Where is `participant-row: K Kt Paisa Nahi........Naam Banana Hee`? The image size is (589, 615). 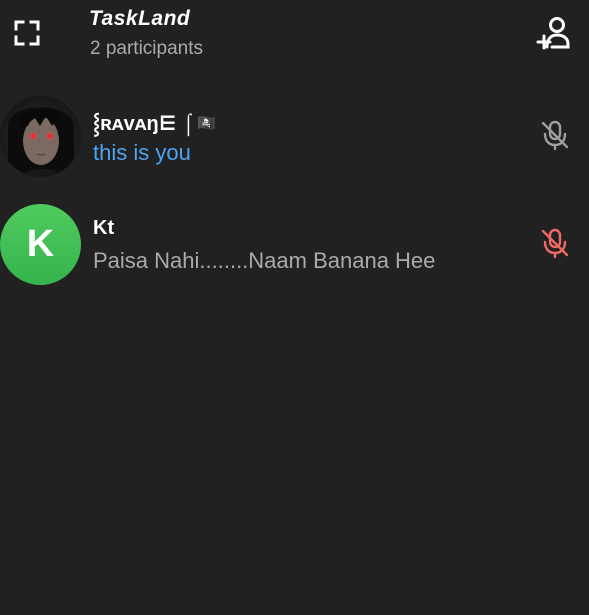
participant-row: K Kt Paisa Nahi........Naam Banana Hee is located at coordinates (294, 247).